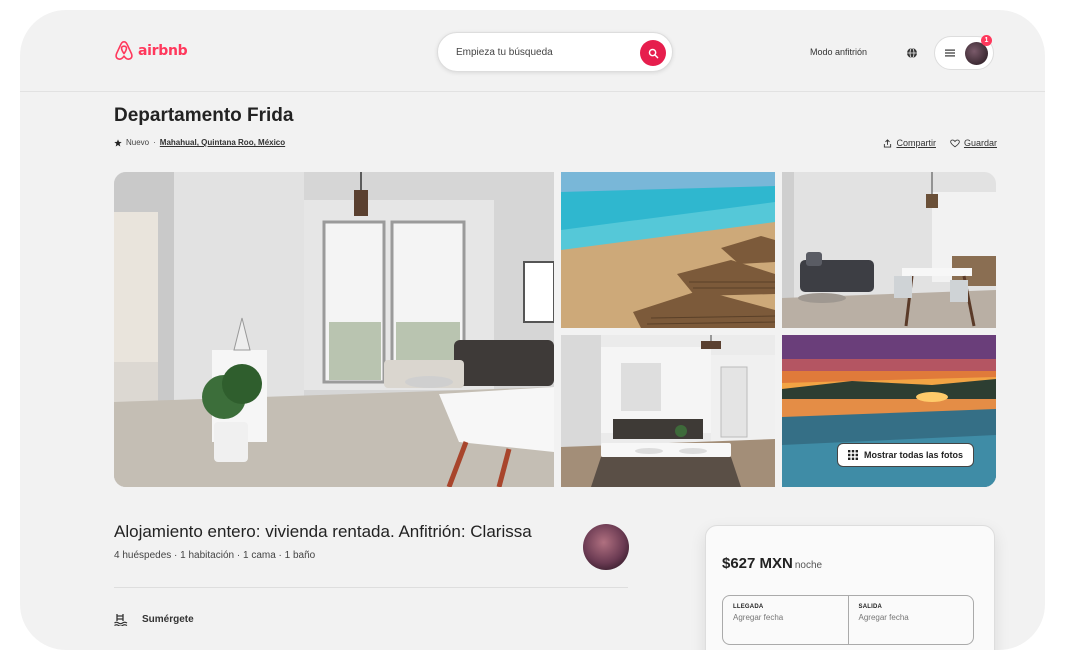 Image resolution: width=1065 pixels, height=650 pixels. I want to click on share-button: Compartir, so click(909, 143).